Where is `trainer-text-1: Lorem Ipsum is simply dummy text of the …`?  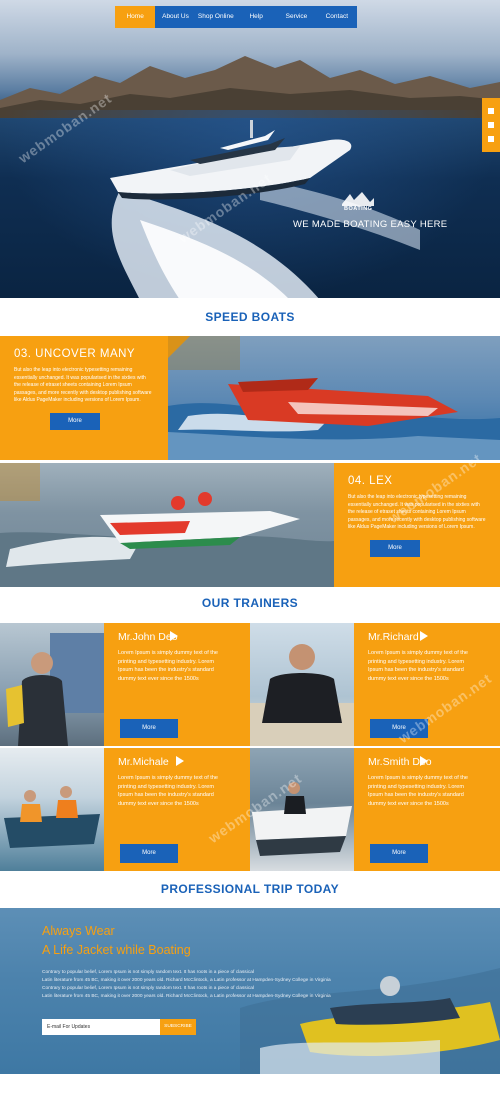
trainer-text-1: Lorem Ipsum is simply dummy text of the … is located at coordinates (168, 666).